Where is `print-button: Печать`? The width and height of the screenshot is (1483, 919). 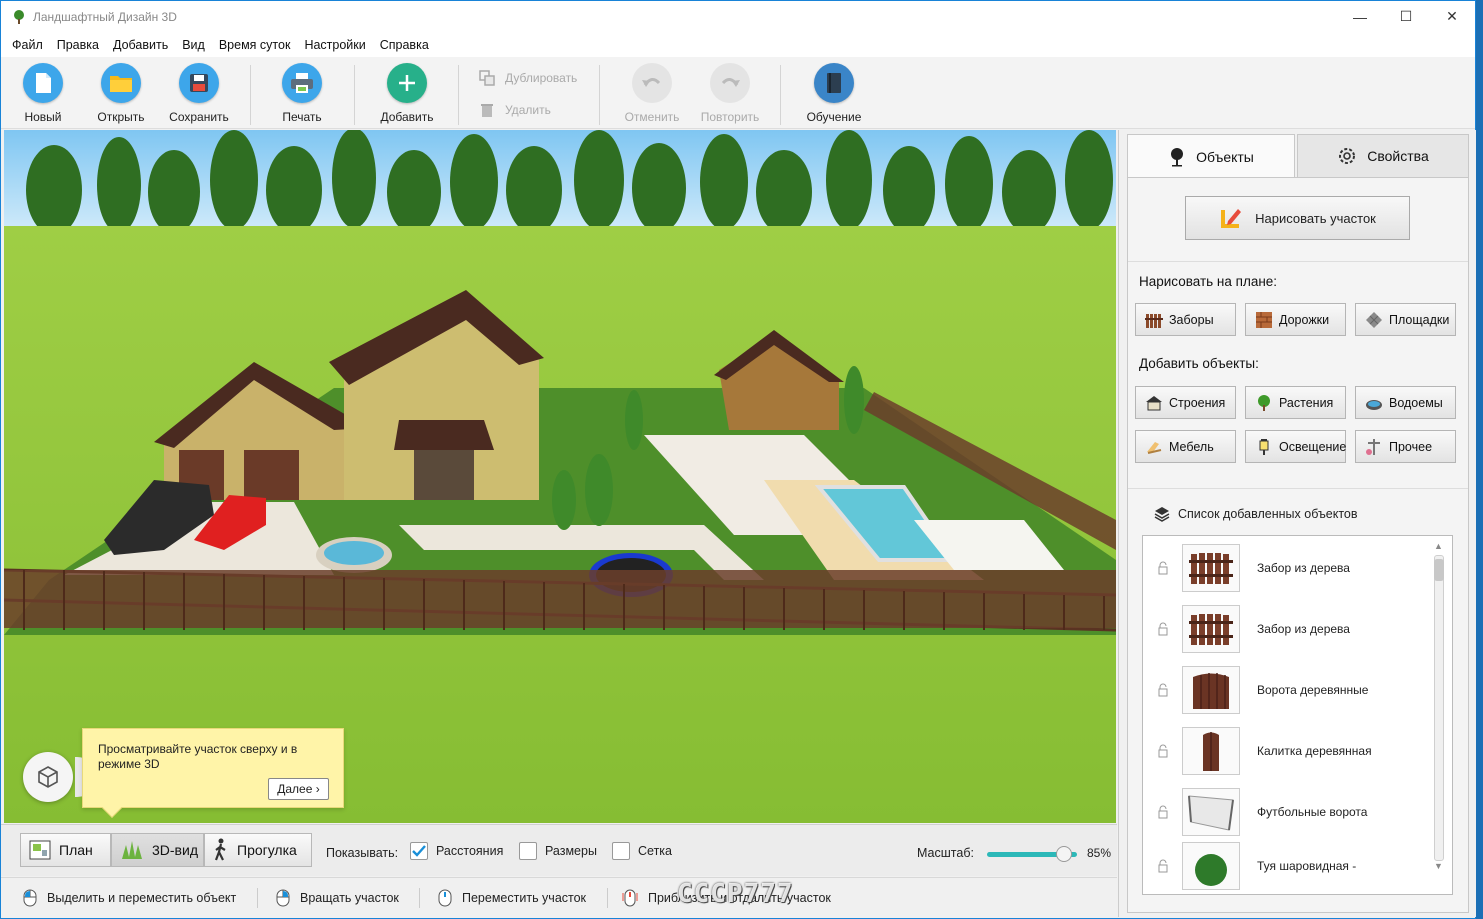 print-button: Печать is located at coordinates (302, 95).